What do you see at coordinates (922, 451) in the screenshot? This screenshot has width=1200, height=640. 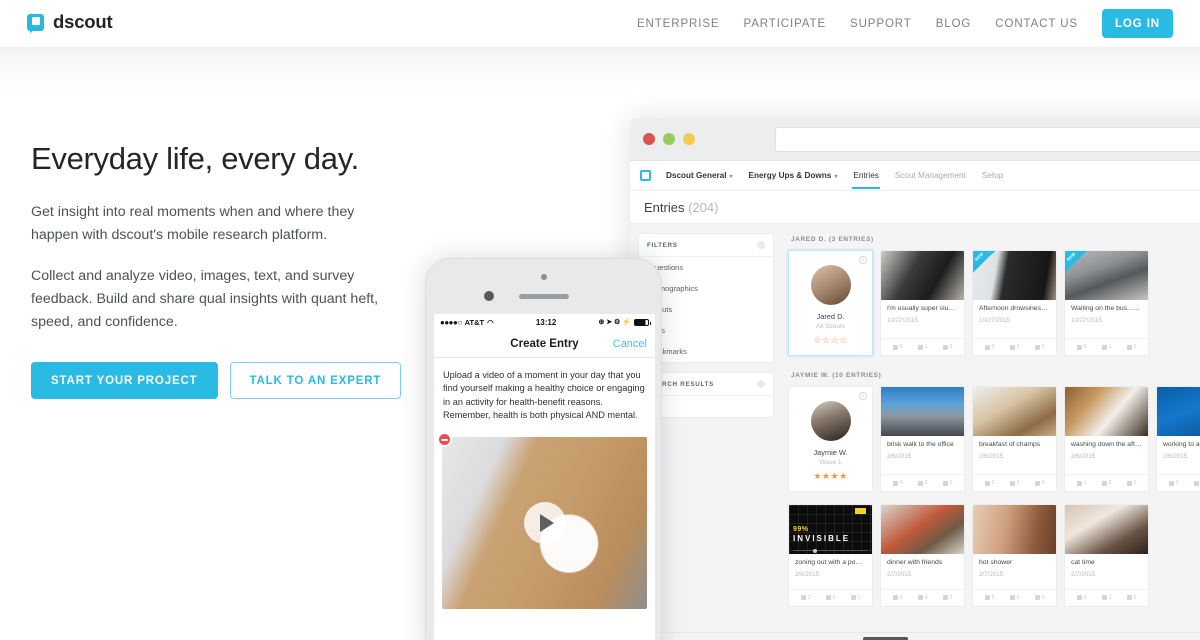 I see `entry-body: brisk walk to the office 2/6/2015` at bounding box center [922, 451].